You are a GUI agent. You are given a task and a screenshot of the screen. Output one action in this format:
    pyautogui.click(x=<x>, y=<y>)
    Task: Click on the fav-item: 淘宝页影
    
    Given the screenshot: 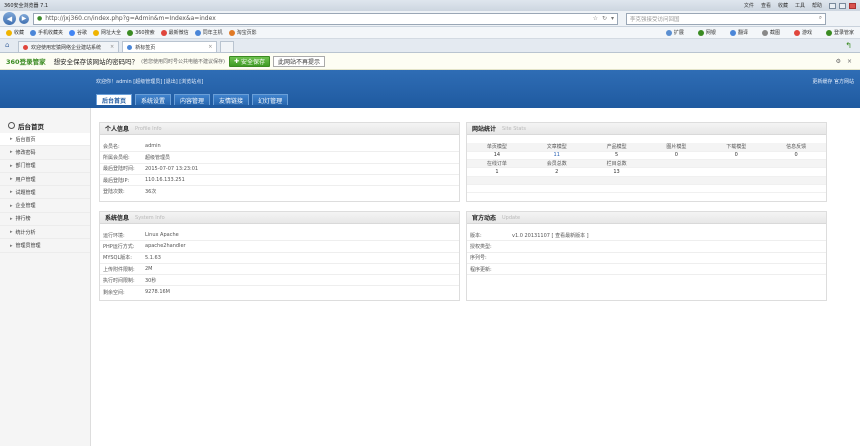 What is the action you would take?
    pyautogui.click(x=242, y=32)
    